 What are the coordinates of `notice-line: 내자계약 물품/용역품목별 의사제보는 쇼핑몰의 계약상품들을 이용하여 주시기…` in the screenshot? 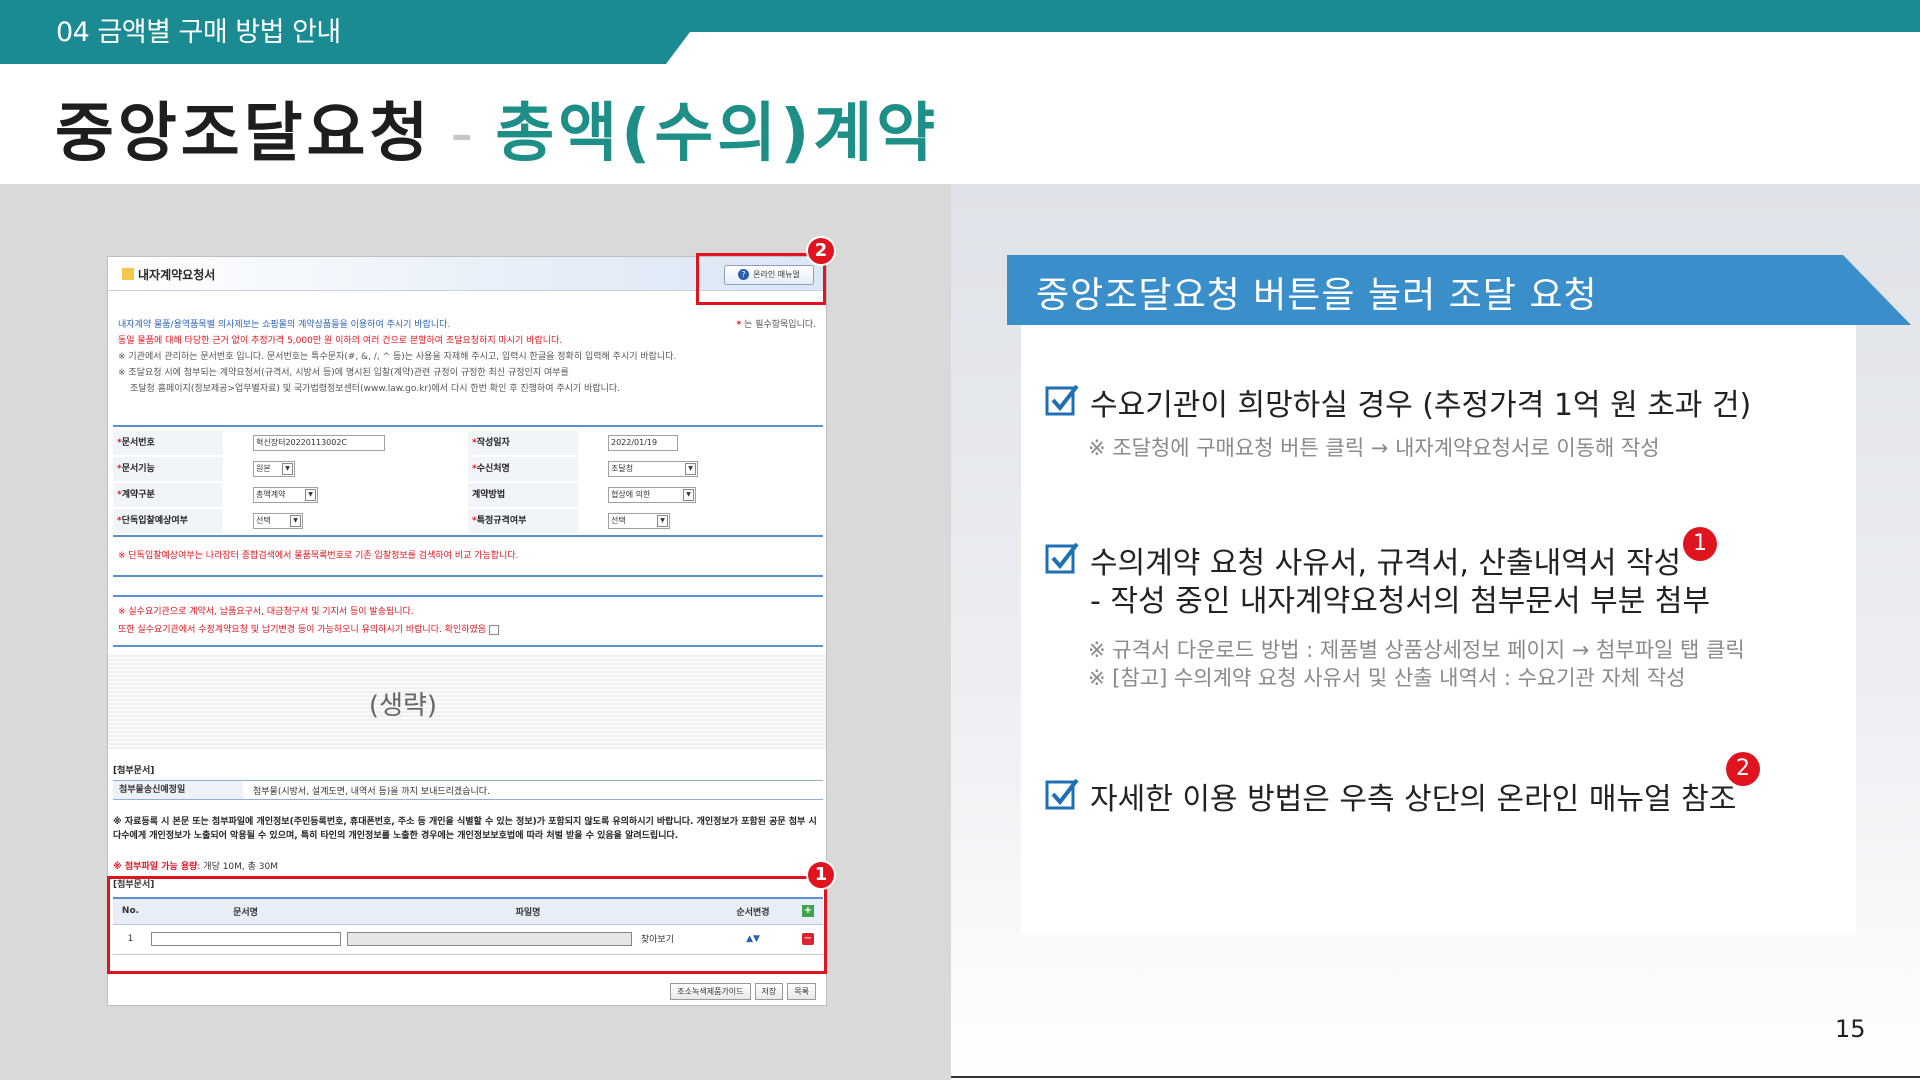 It's located at (284, 325).